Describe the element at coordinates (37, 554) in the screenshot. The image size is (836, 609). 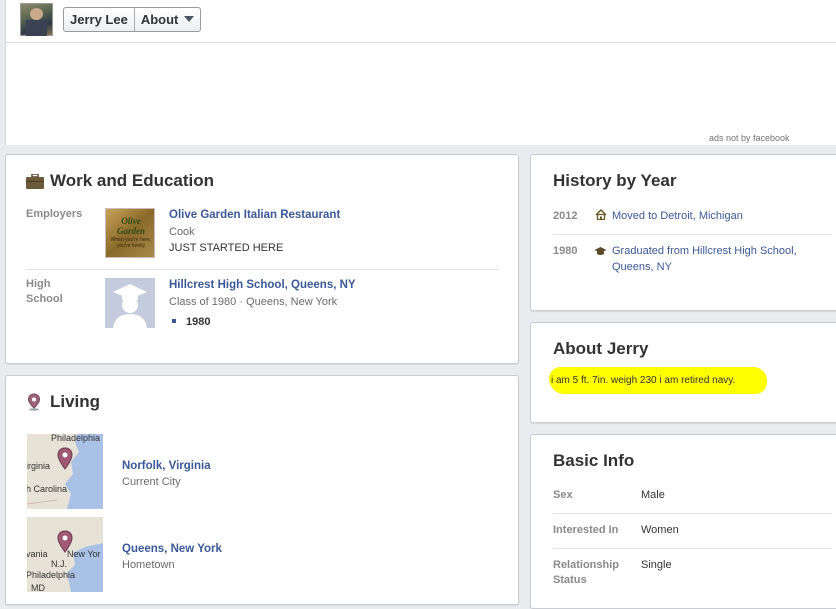
I see `map-label: vania` at that location.